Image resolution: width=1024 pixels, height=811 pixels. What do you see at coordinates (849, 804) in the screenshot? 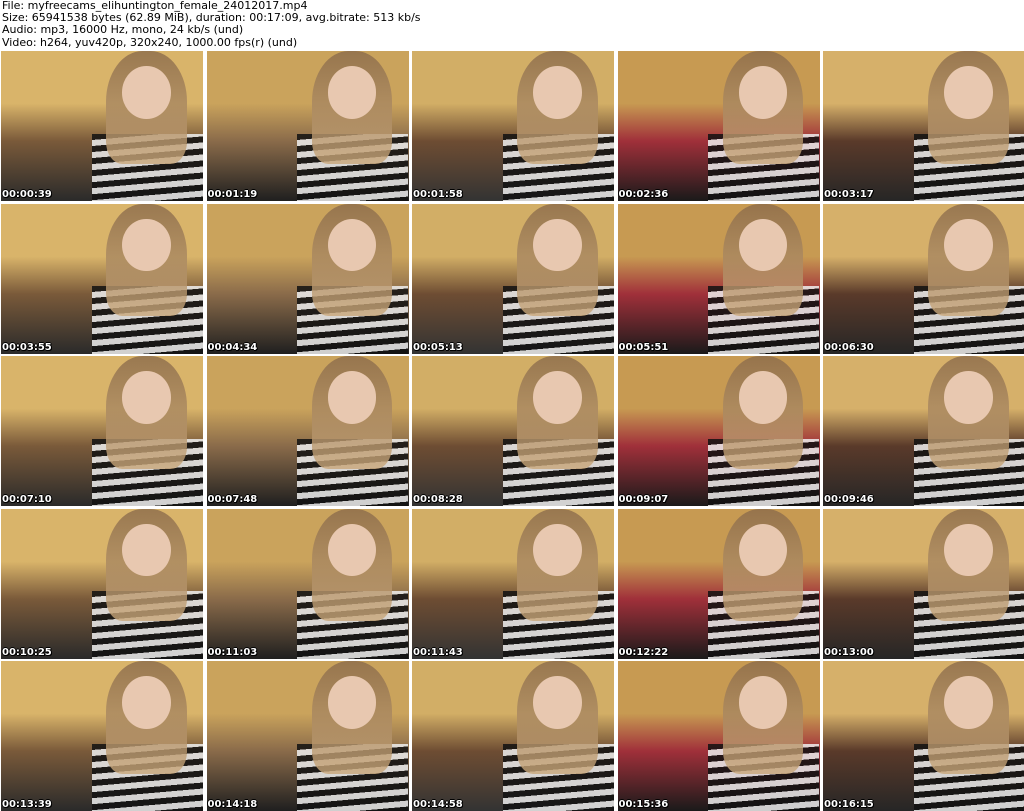
I see `thumbnail-timestamp: 00:16:15` at bounding box center [849, 804].